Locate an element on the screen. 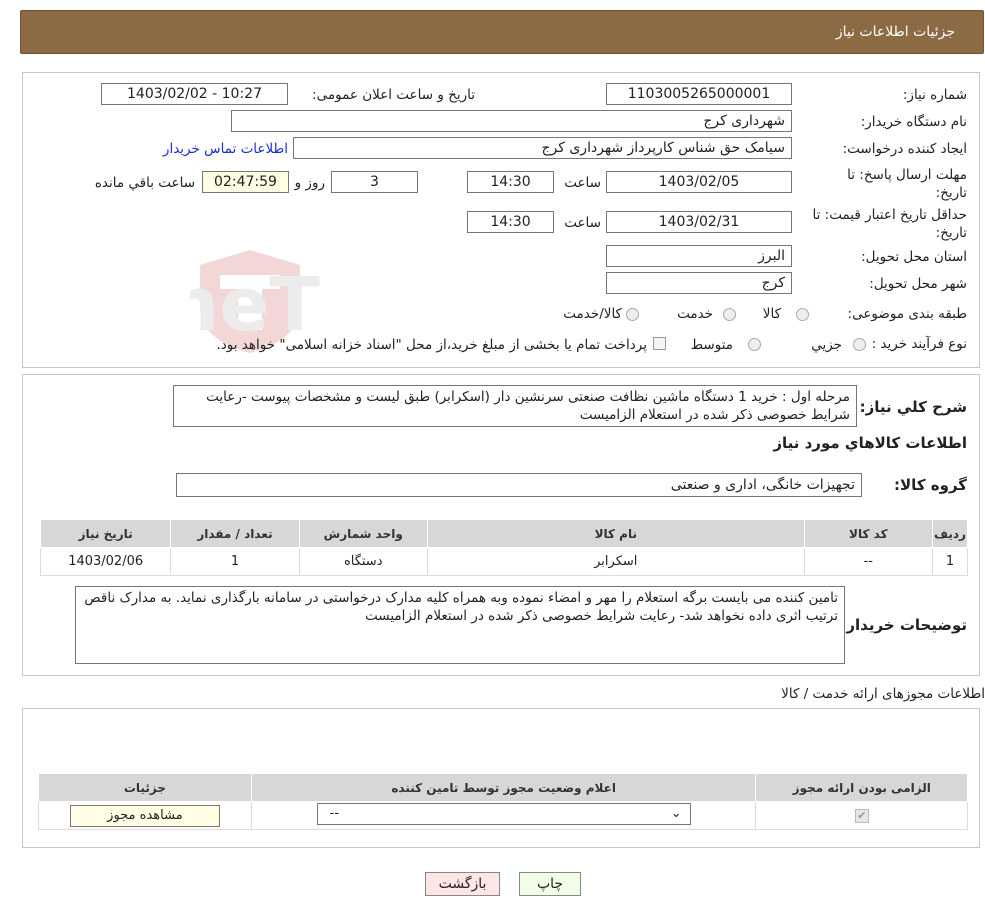 This screenshot has height=915, width=985. category-radio-service is located at coordinates (729, 314).